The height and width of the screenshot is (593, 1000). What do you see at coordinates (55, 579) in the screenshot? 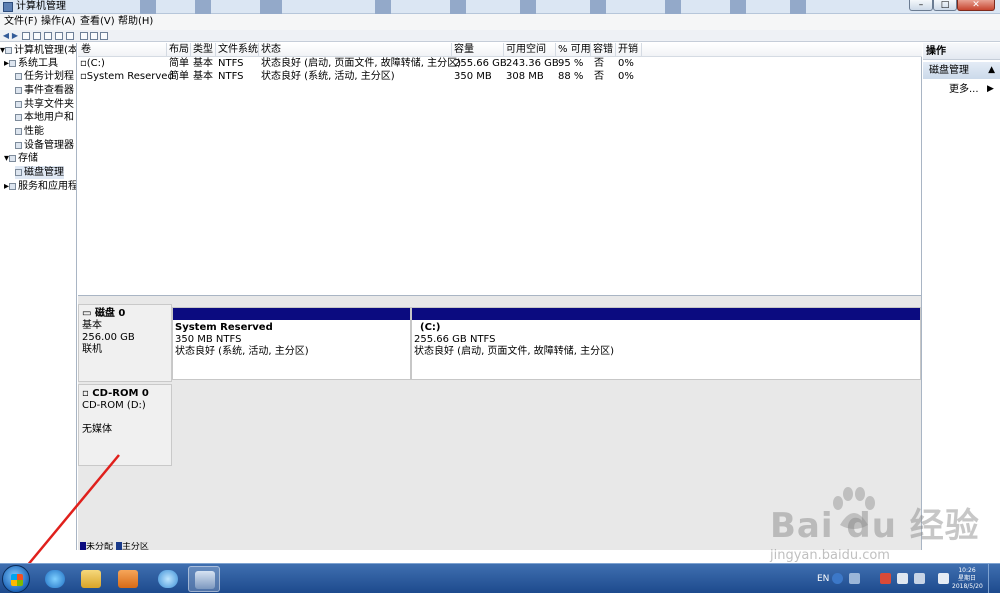
I see `taskbar-app-ie` at bounding box center [55, 579].